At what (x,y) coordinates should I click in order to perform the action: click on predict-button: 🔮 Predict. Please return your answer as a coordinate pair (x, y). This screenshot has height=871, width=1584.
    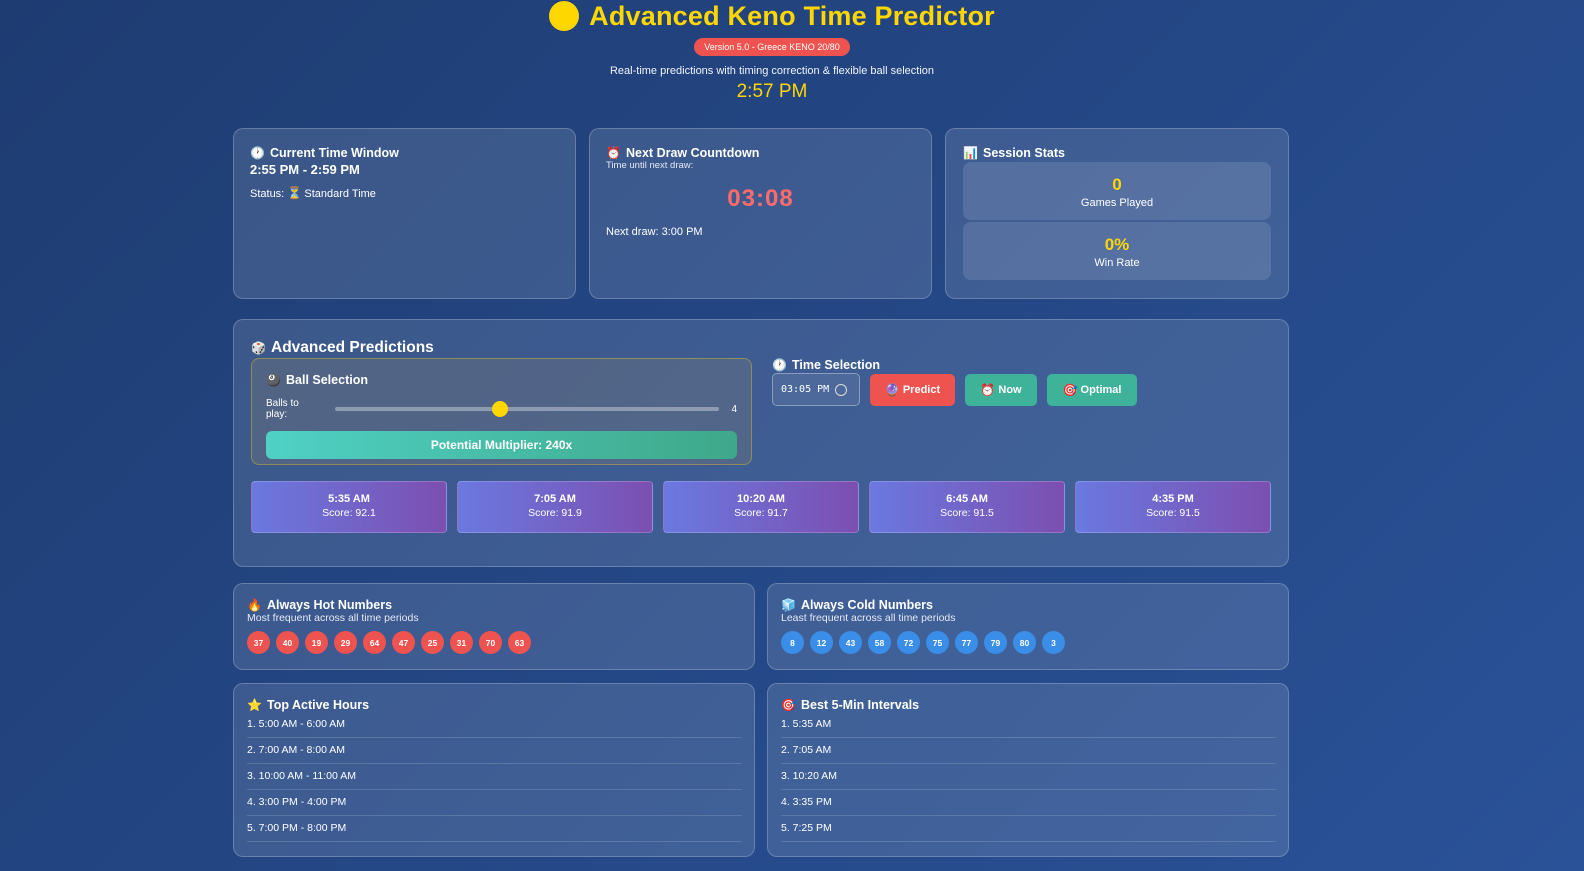
    Looking at the image, I should click on (912, 389).